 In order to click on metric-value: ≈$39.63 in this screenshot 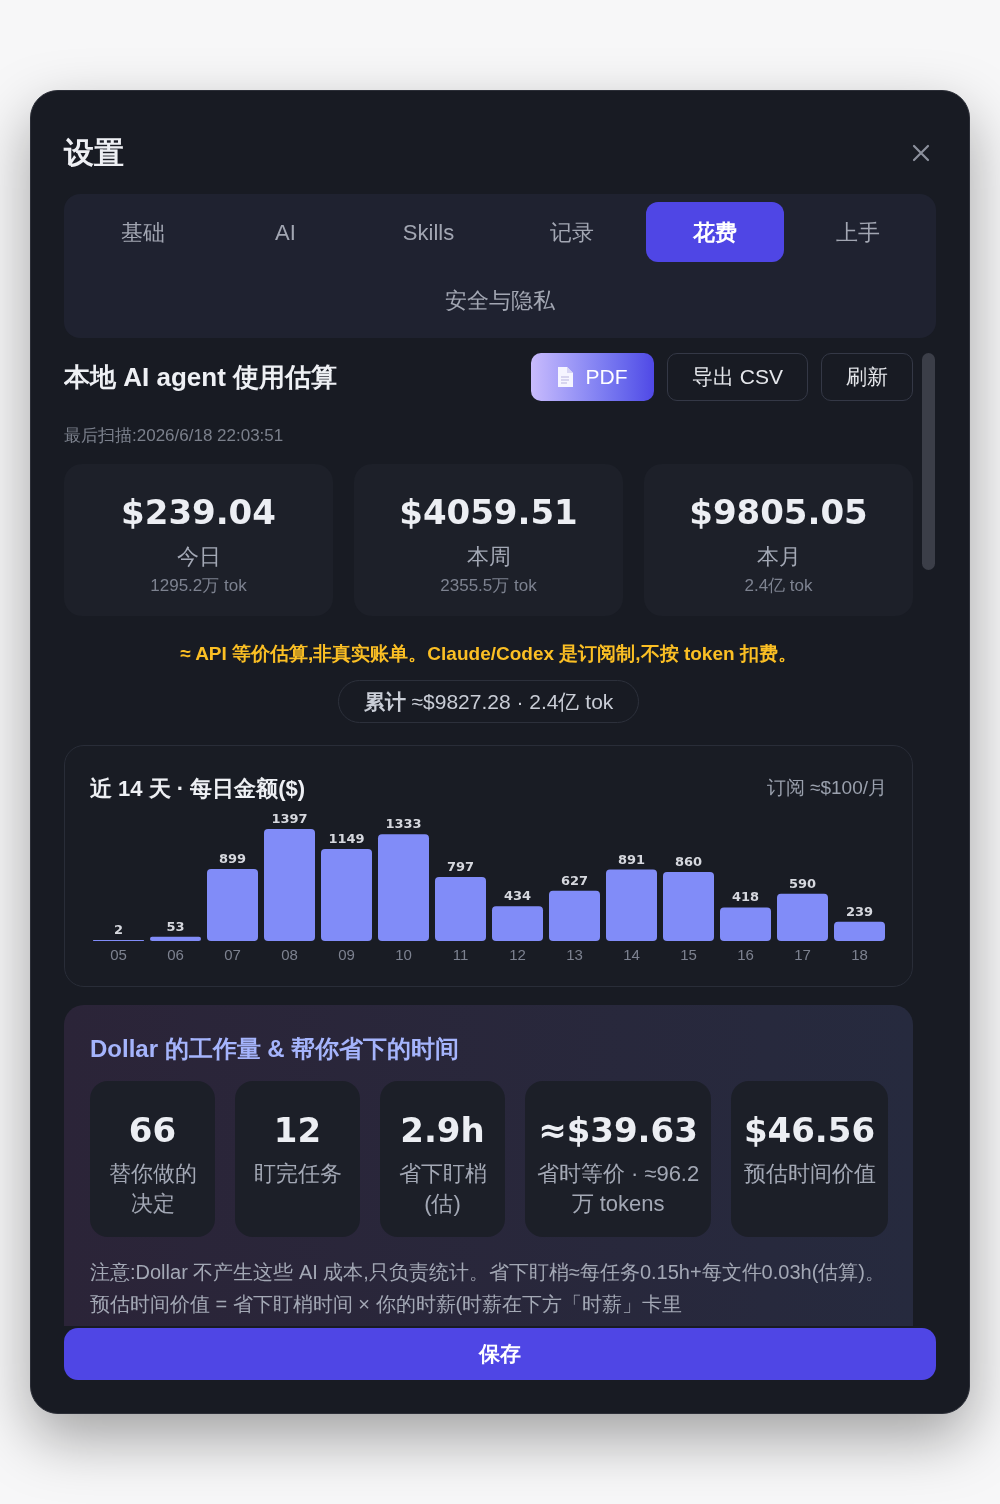, I will do `click(618, 1130)`.